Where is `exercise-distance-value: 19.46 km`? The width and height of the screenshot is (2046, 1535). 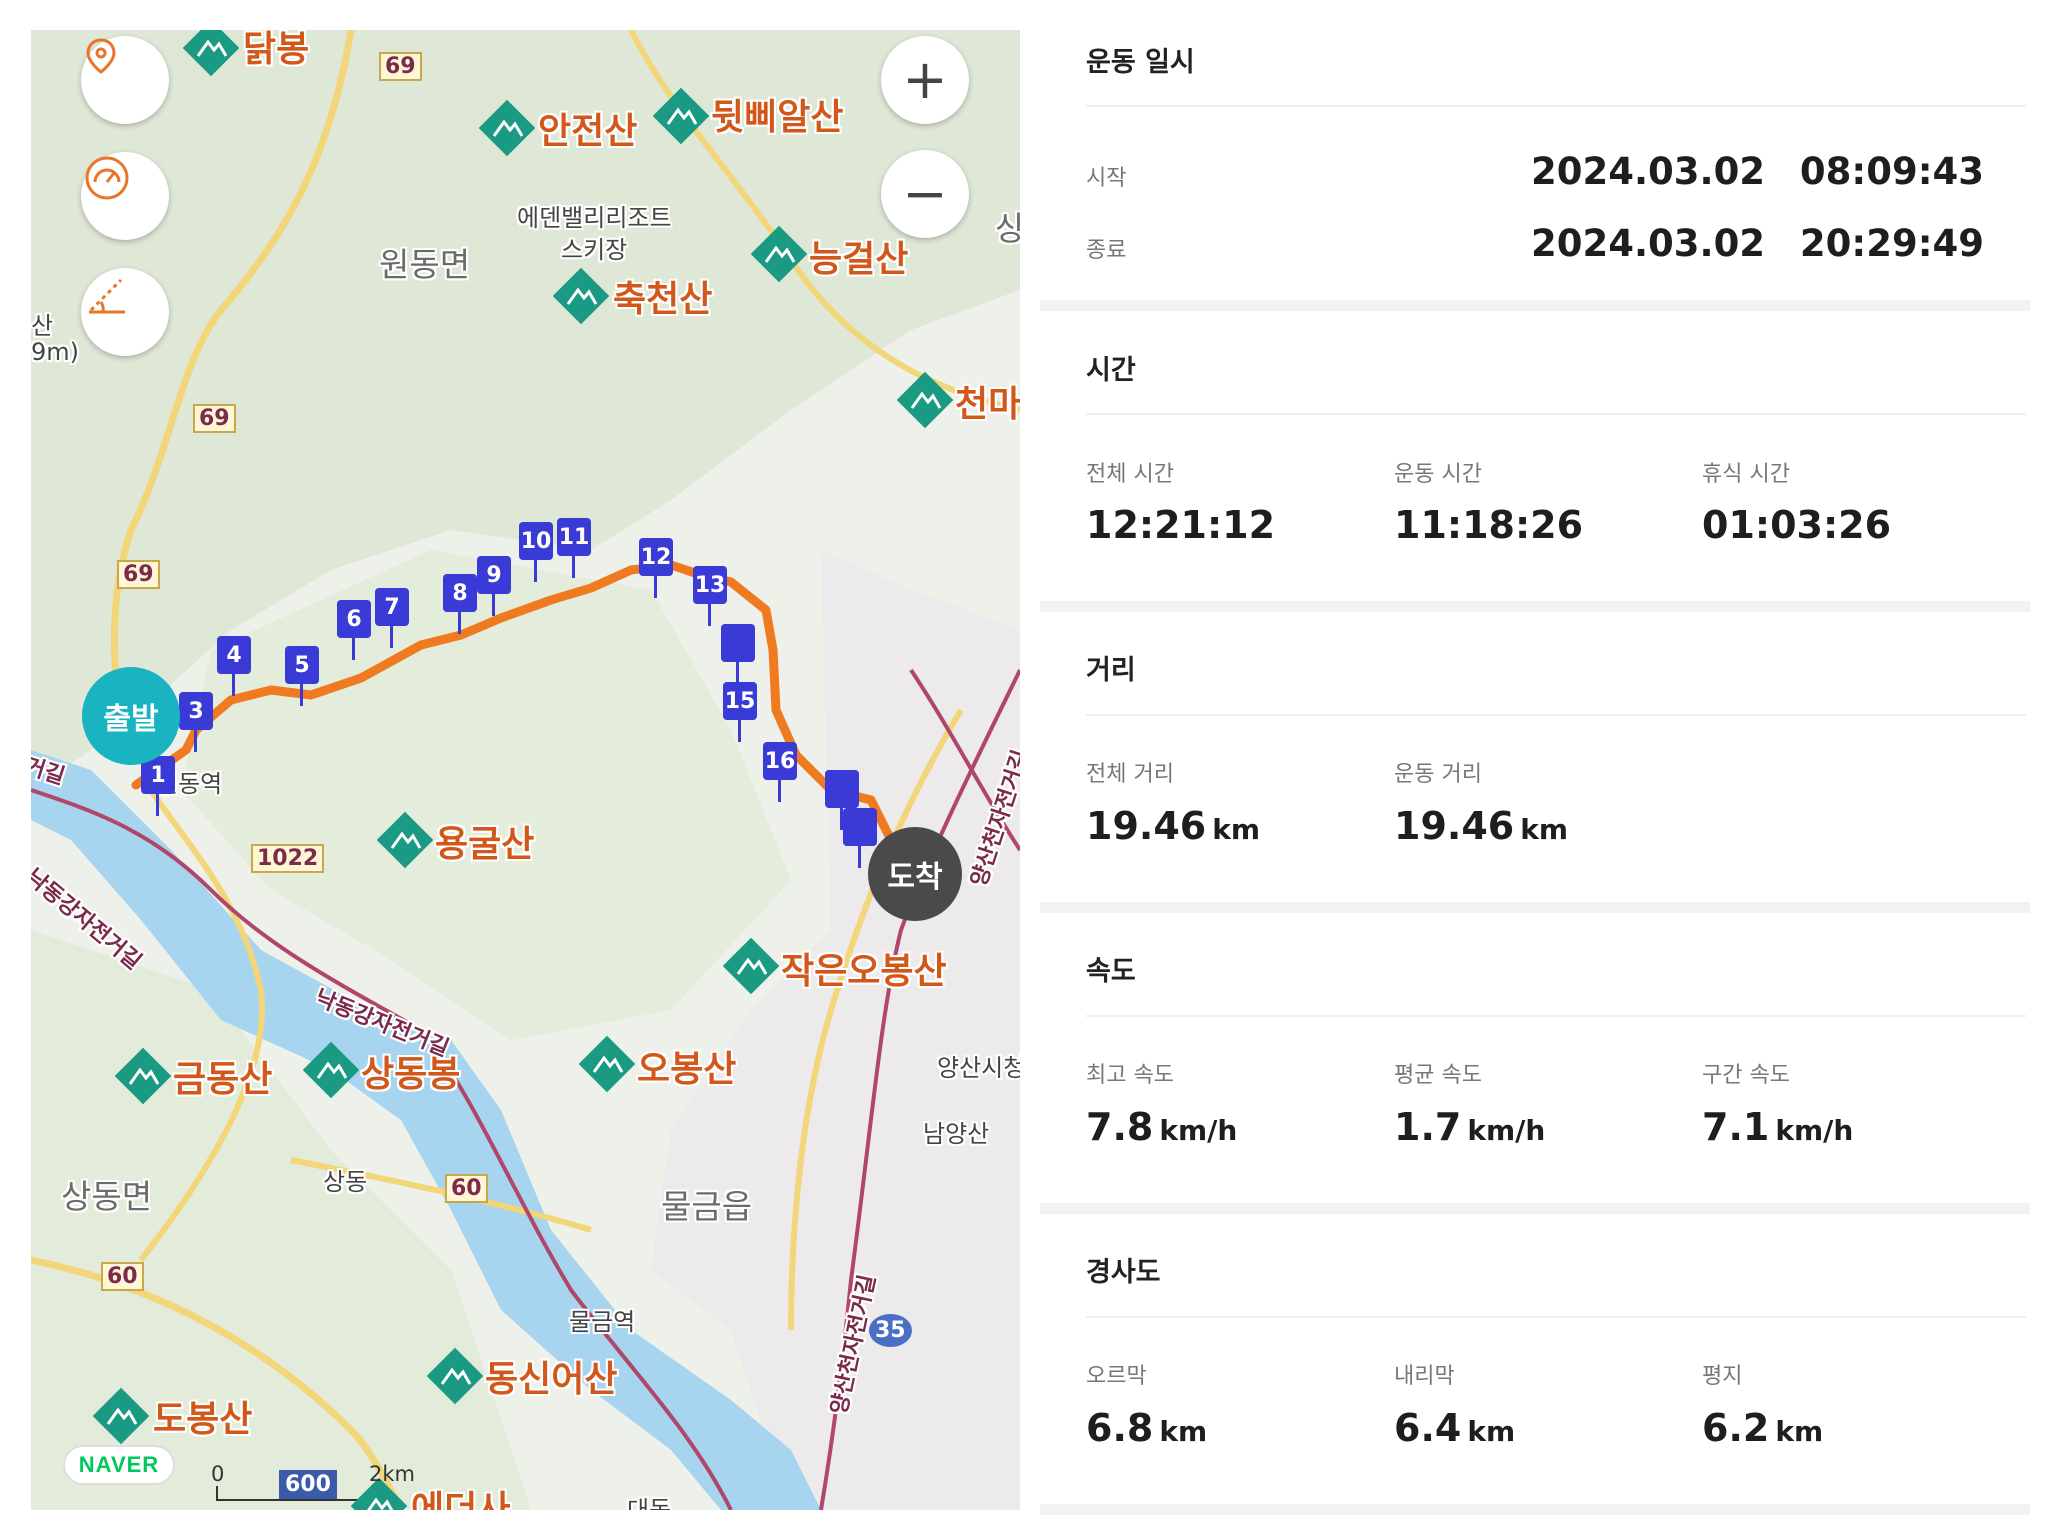 exercise-distance-value: 19.46 km is located at coordinates (1481, 826).